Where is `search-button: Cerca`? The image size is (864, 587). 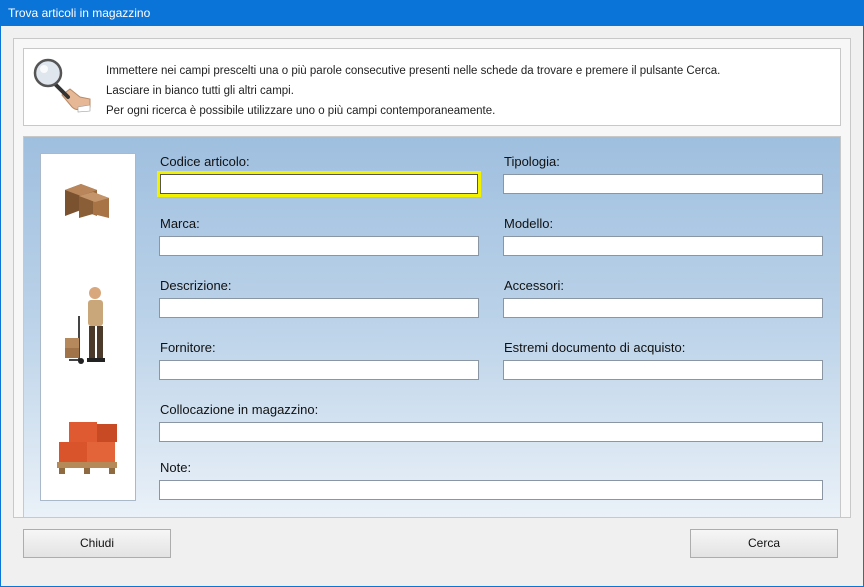 search-button: Cerca is located at coordinates (764, 543).